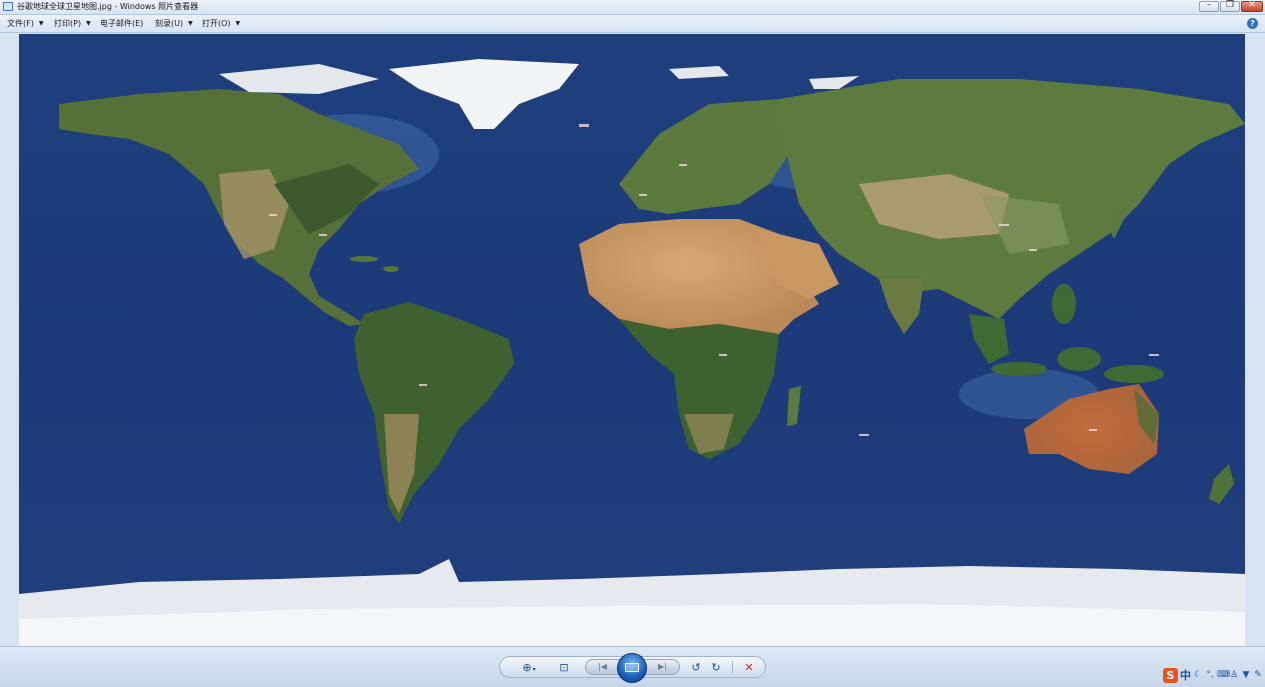  Describe the element at coordinates (1185, 675) in the screenshot. I see `ime-mode: 中` at that location.